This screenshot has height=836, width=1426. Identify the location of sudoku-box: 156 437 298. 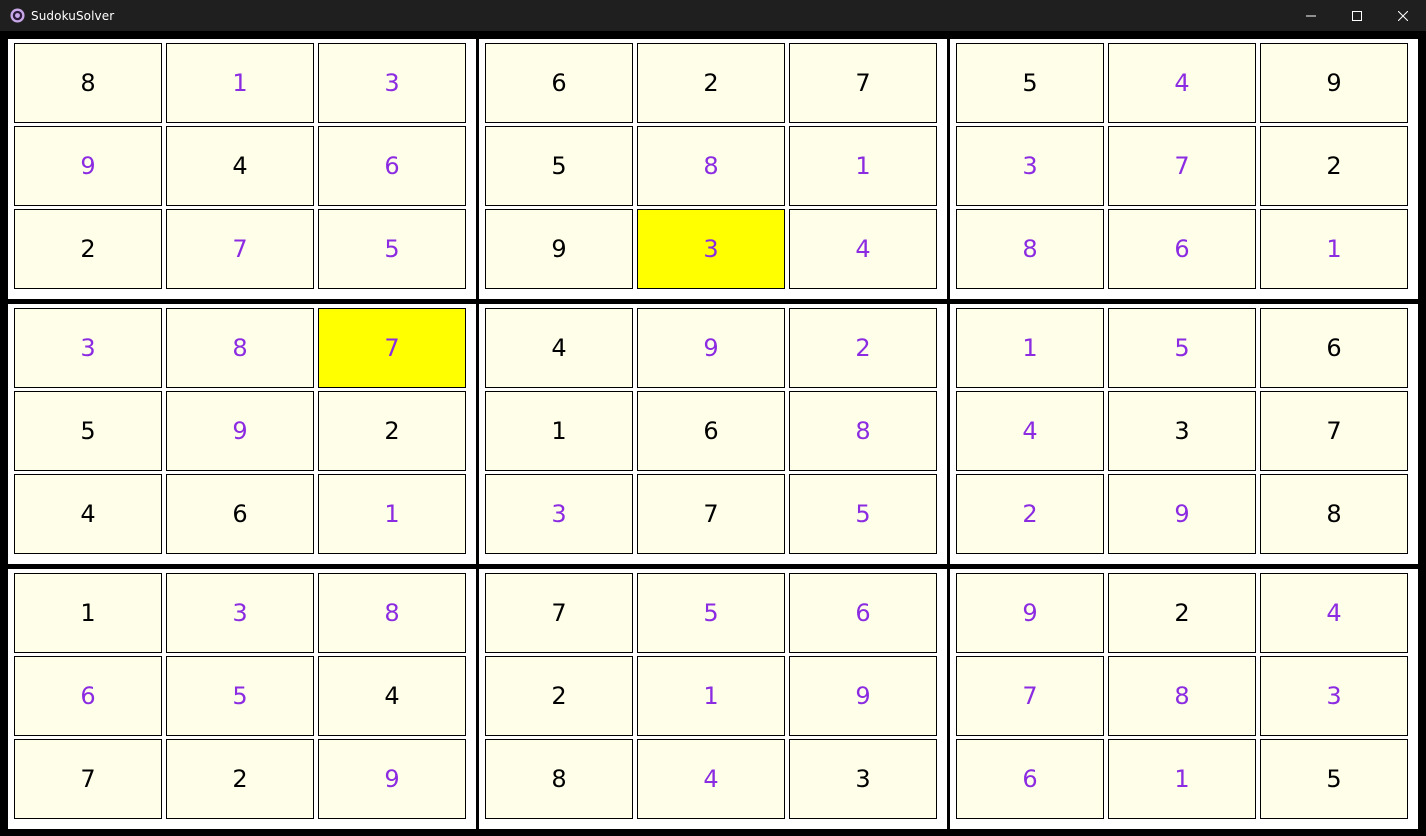
(1184, 434).